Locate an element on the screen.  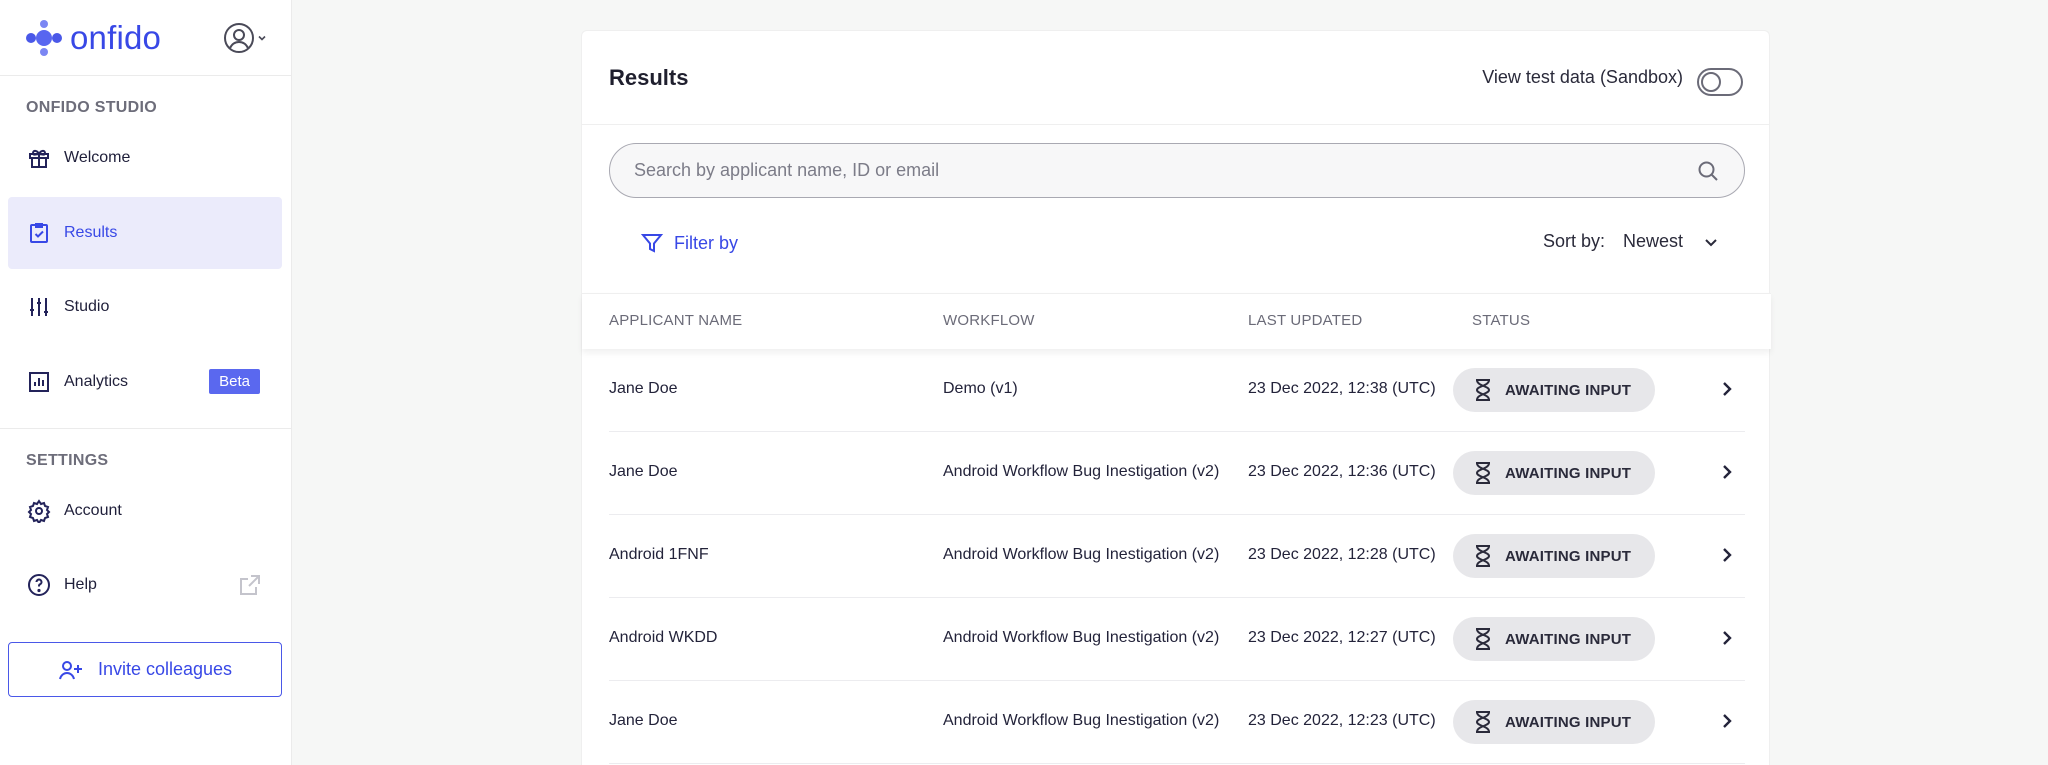
sidebar-item-label: Studio is located at coordinates (87, 306).